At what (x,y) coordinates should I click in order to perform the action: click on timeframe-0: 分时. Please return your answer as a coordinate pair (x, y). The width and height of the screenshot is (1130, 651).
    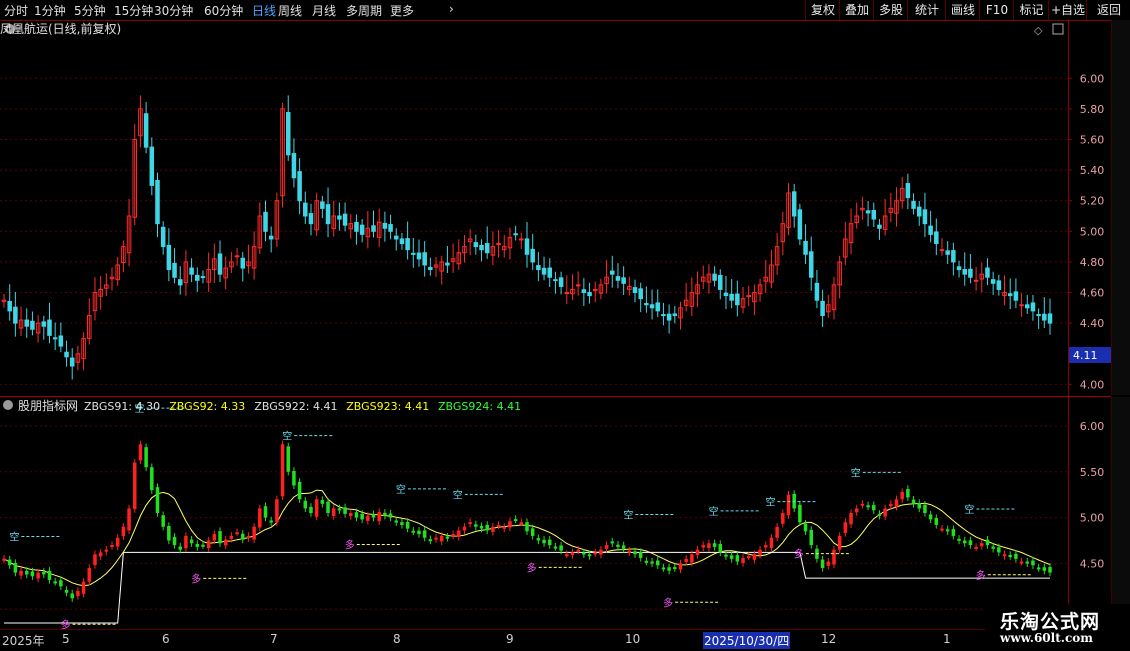
    Looking at the image, I should click on (16, 10).